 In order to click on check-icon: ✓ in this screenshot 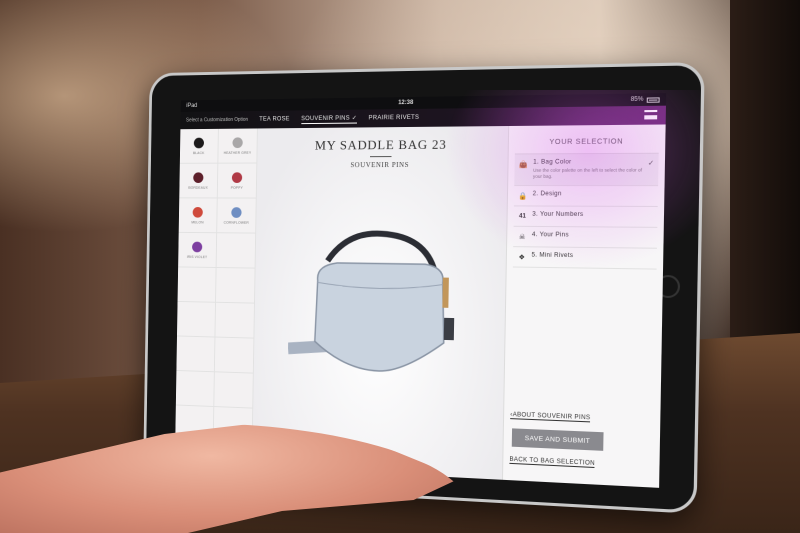, I will do `click(354, 118)`.